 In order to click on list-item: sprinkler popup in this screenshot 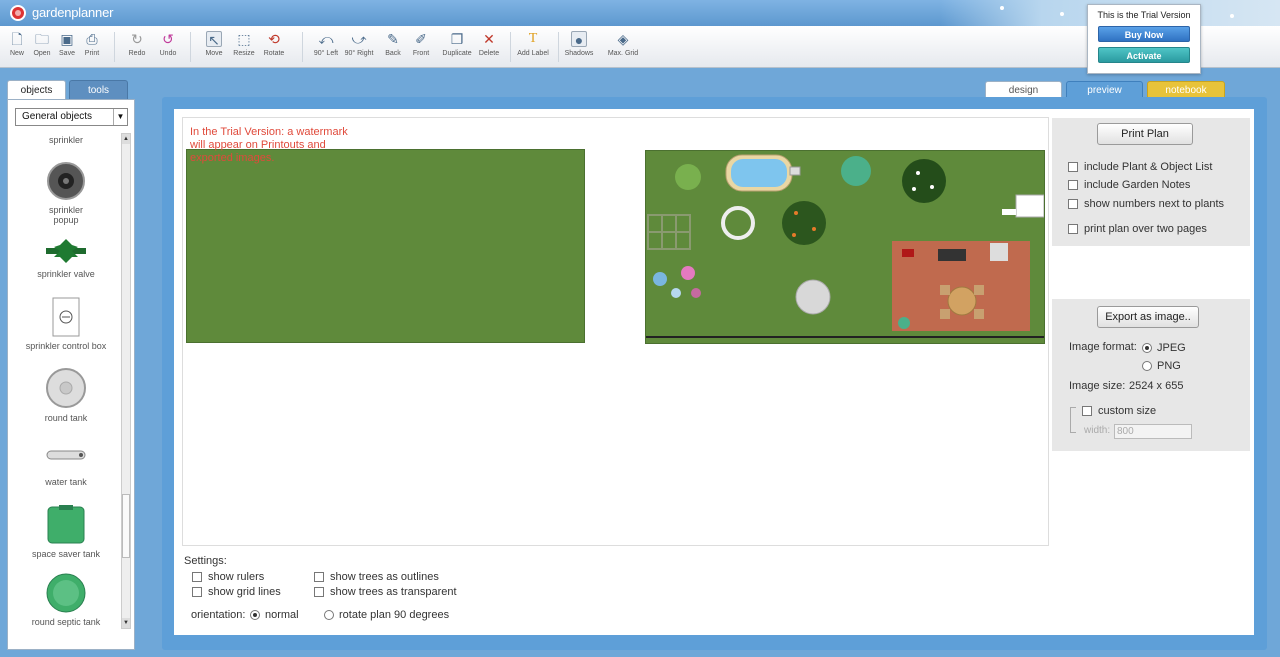, I will do `click(66, 193)`.